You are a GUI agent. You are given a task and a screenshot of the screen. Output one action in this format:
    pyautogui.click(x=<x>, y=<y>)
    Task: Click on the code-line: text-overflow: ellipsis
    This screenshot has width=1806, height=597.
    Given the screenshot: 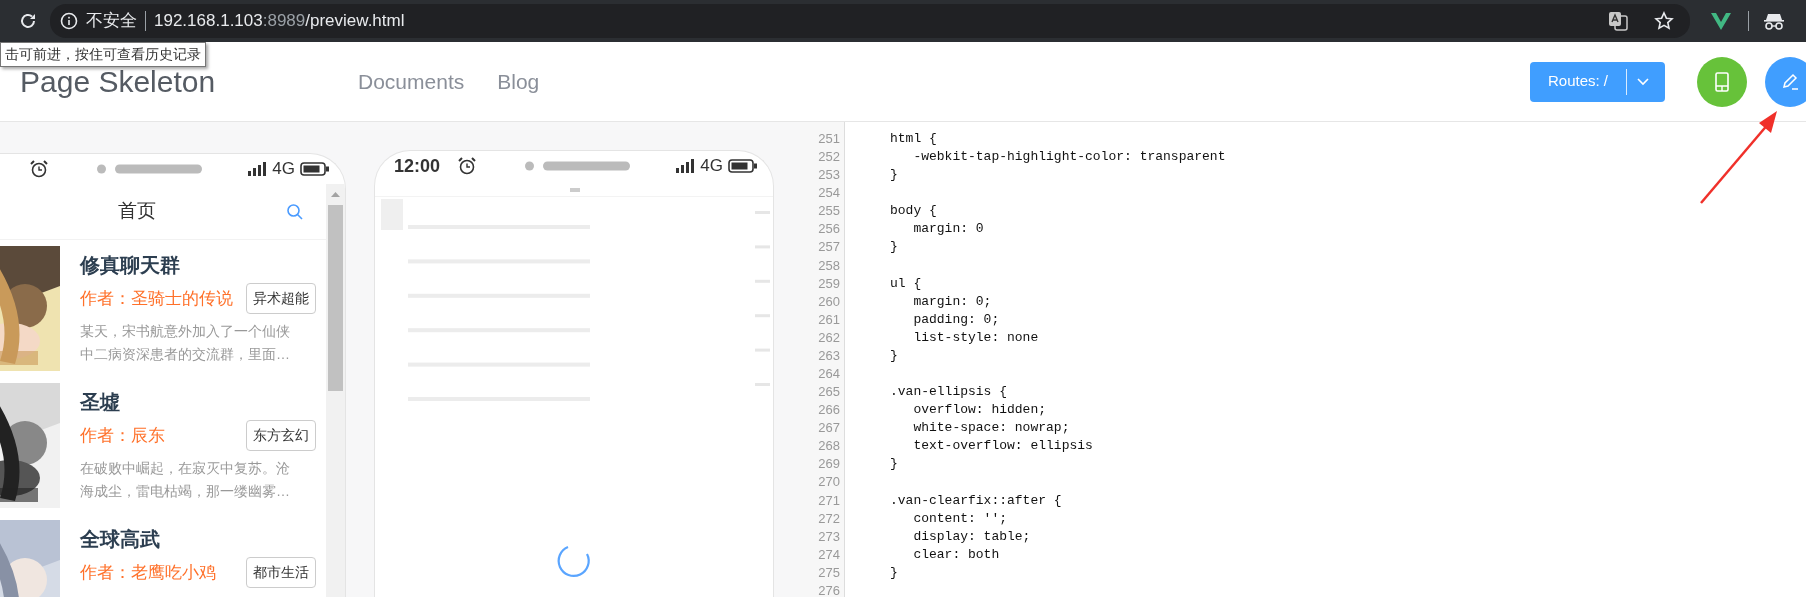 What is the action you would take?
    pyautogui.click(x=1003, y=446)
    